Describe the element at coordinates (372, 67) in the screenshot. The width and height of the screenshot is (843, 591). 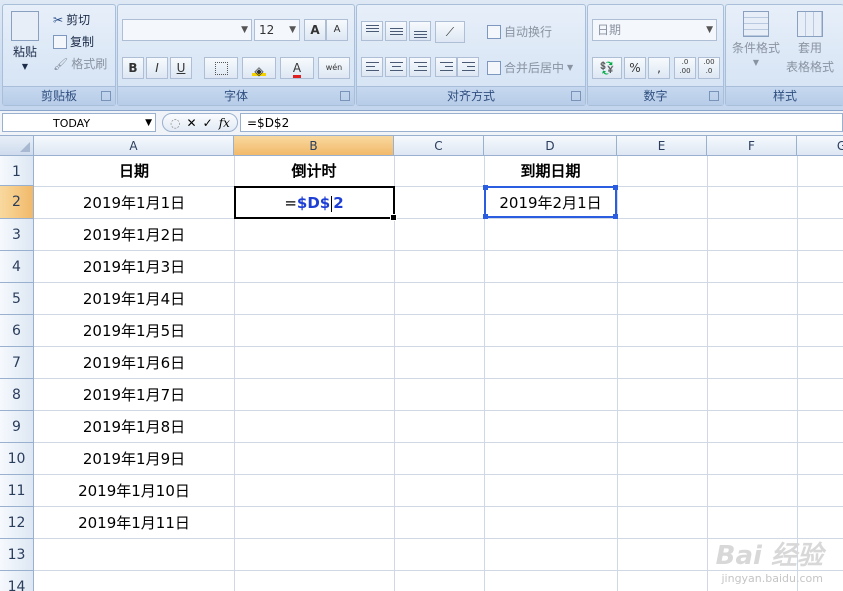
I see `align-left-button` at that location.